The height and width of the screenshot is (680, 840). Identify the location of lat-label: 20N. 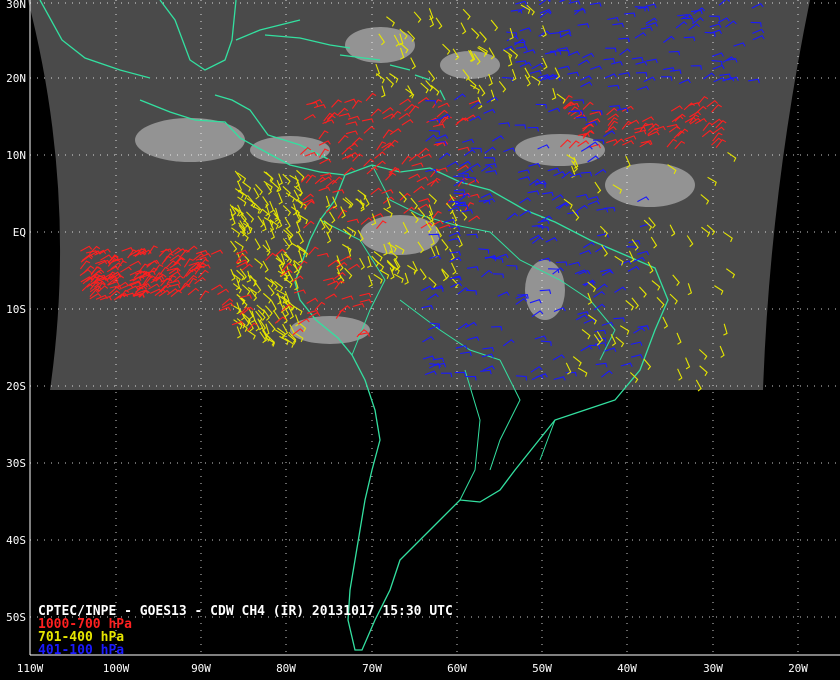
(16, 78).